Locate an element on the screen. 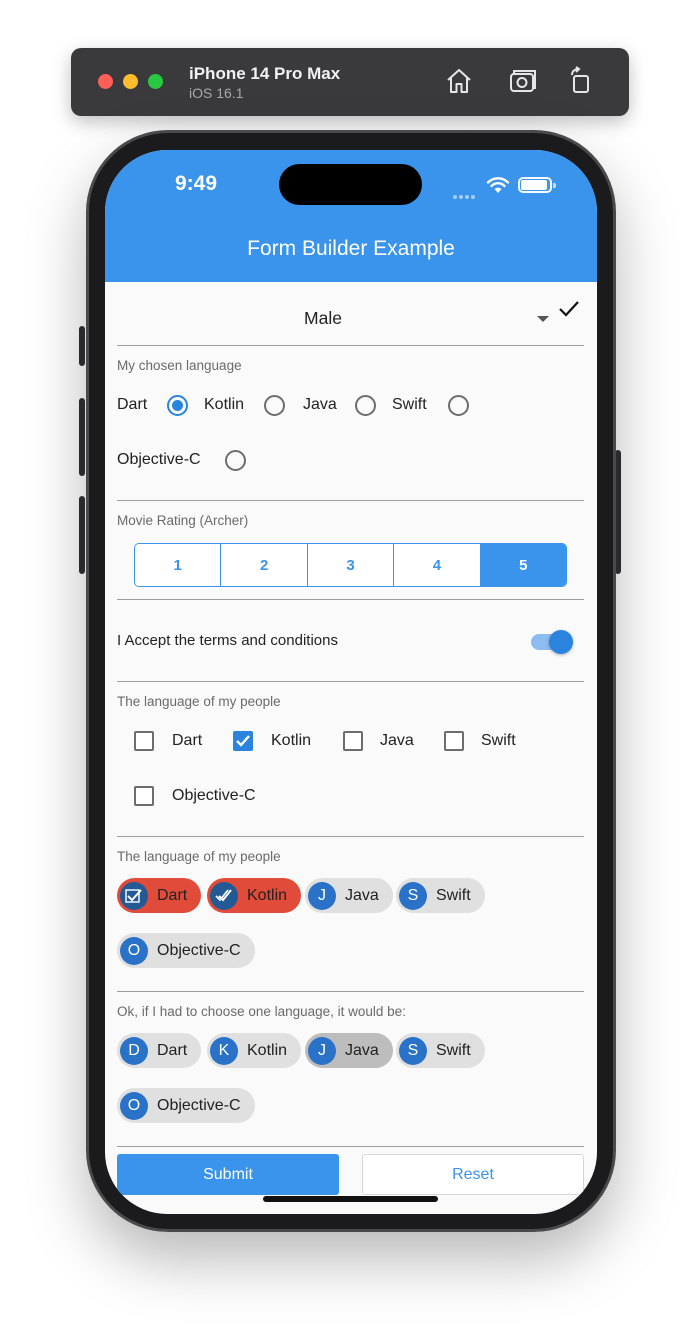 This screenshot has height=1331, width=700. people-language-label: The language of my people is located at coordinates (199, 701).